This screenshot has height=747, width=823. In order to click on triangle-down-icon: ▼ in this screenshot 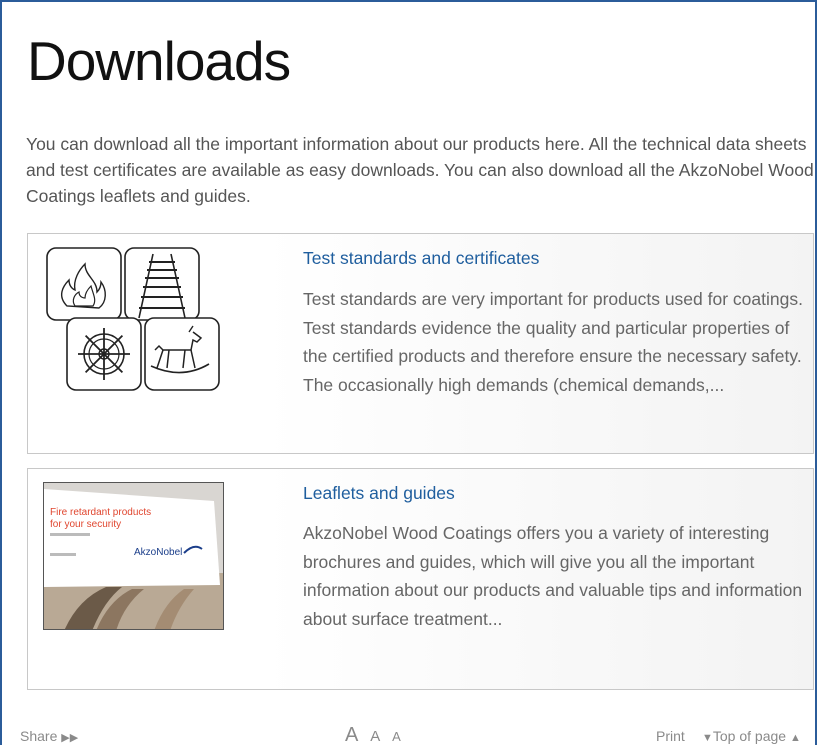, I will do `click(707, 738)`.